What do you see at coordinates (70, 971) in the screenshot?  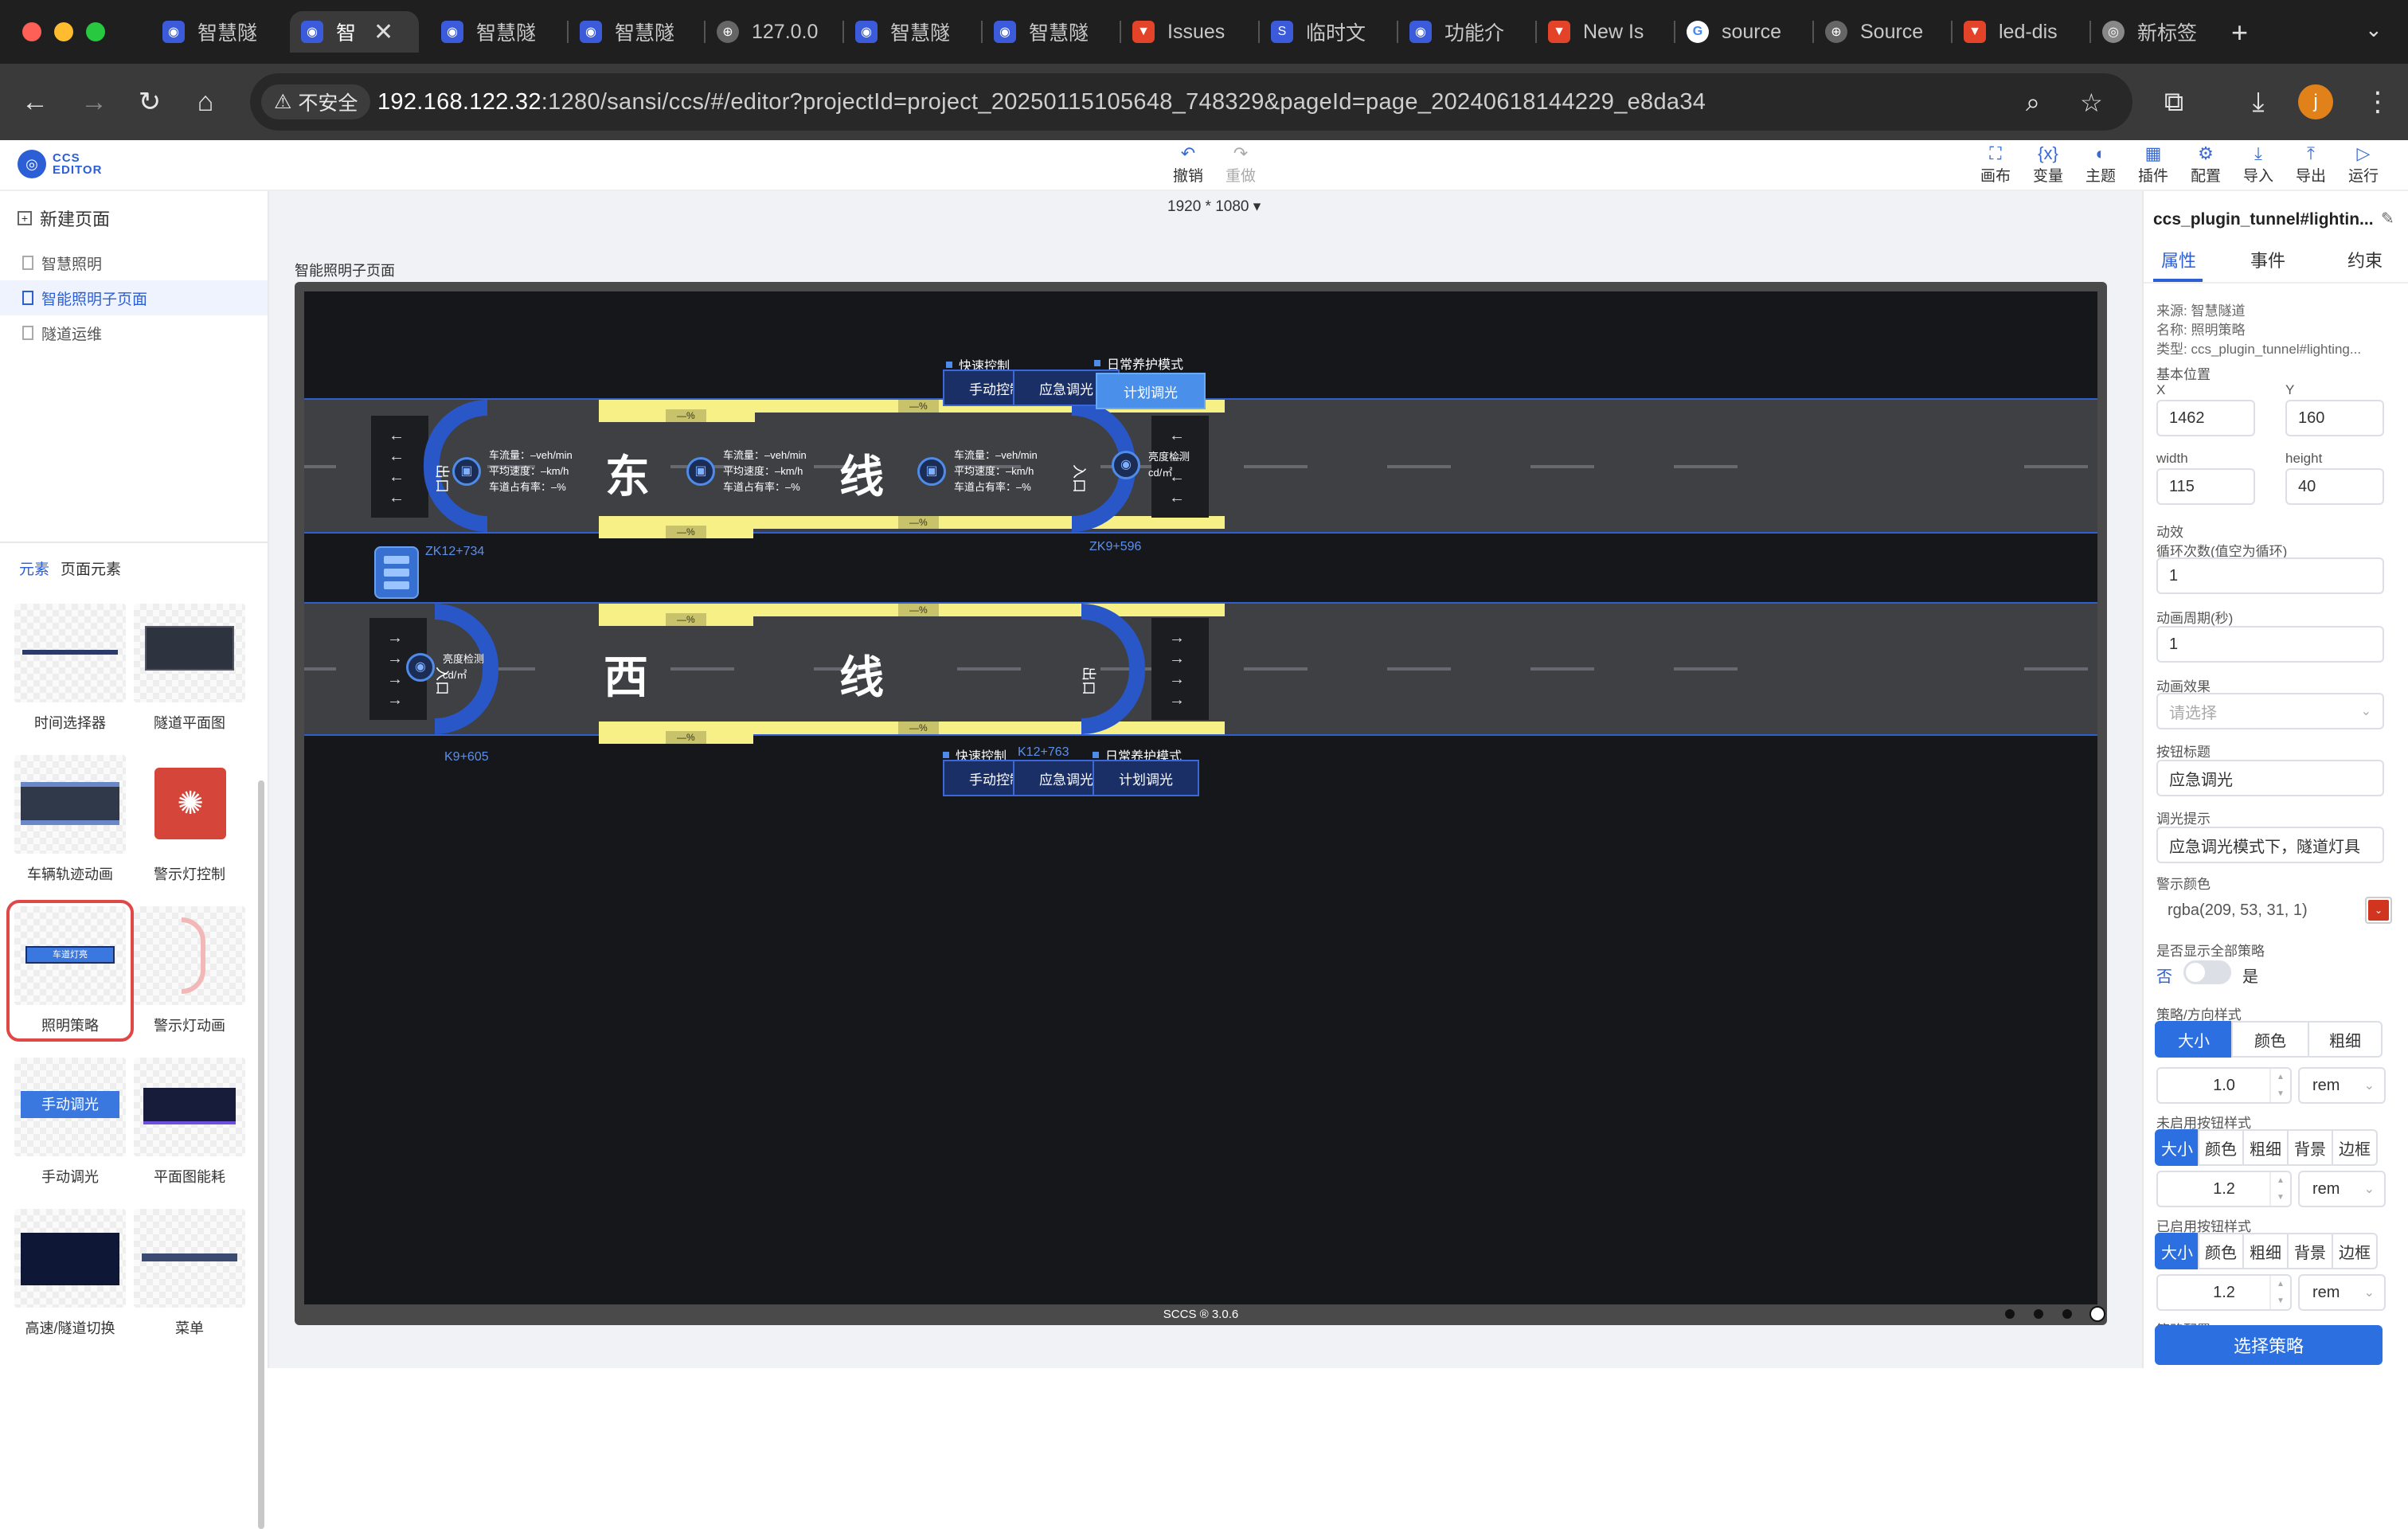 I see `component-lighting-strategy: 车道灯亮 照明策略` at bounding box center [70, 971].